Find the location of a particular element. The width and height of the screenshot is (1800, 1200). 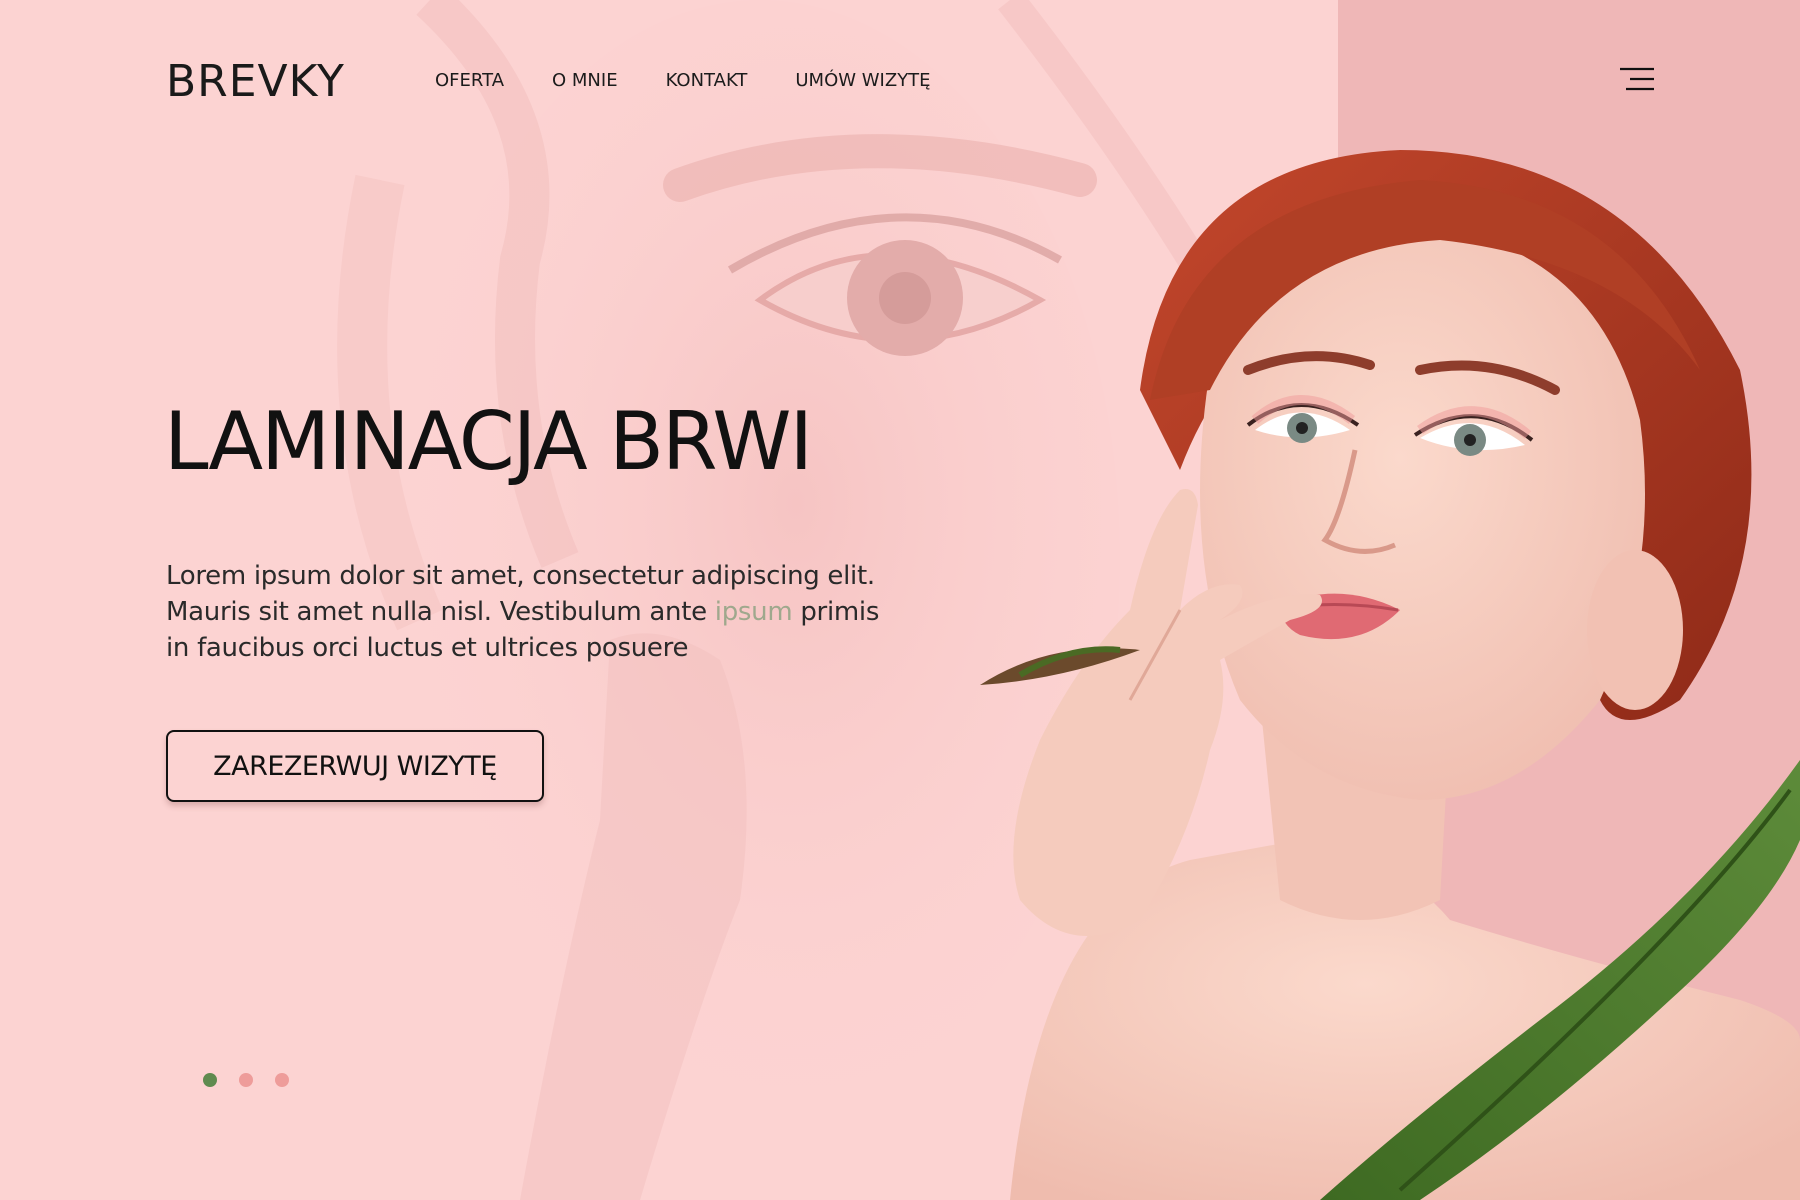

hamburger-menu-icon is located at coordinates (1637, 79).